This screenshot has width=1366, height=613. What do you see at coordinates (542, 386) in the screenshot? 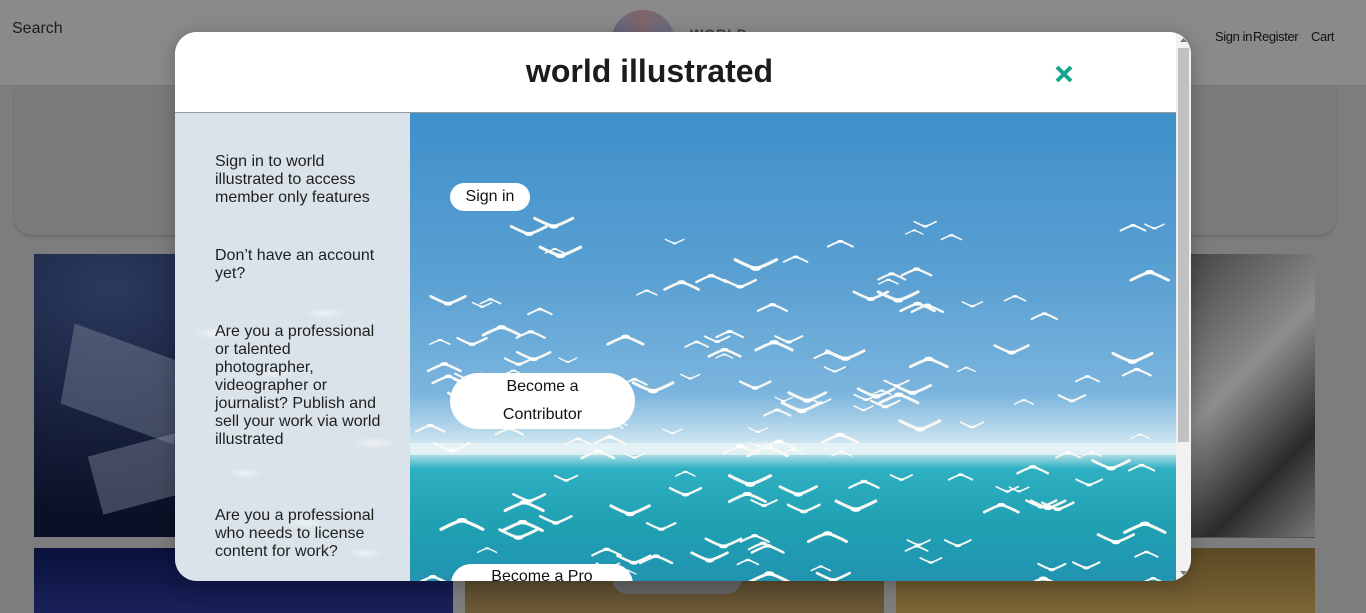
I see `contributor-label-line1: Become a` at bounding box center [542, 386].